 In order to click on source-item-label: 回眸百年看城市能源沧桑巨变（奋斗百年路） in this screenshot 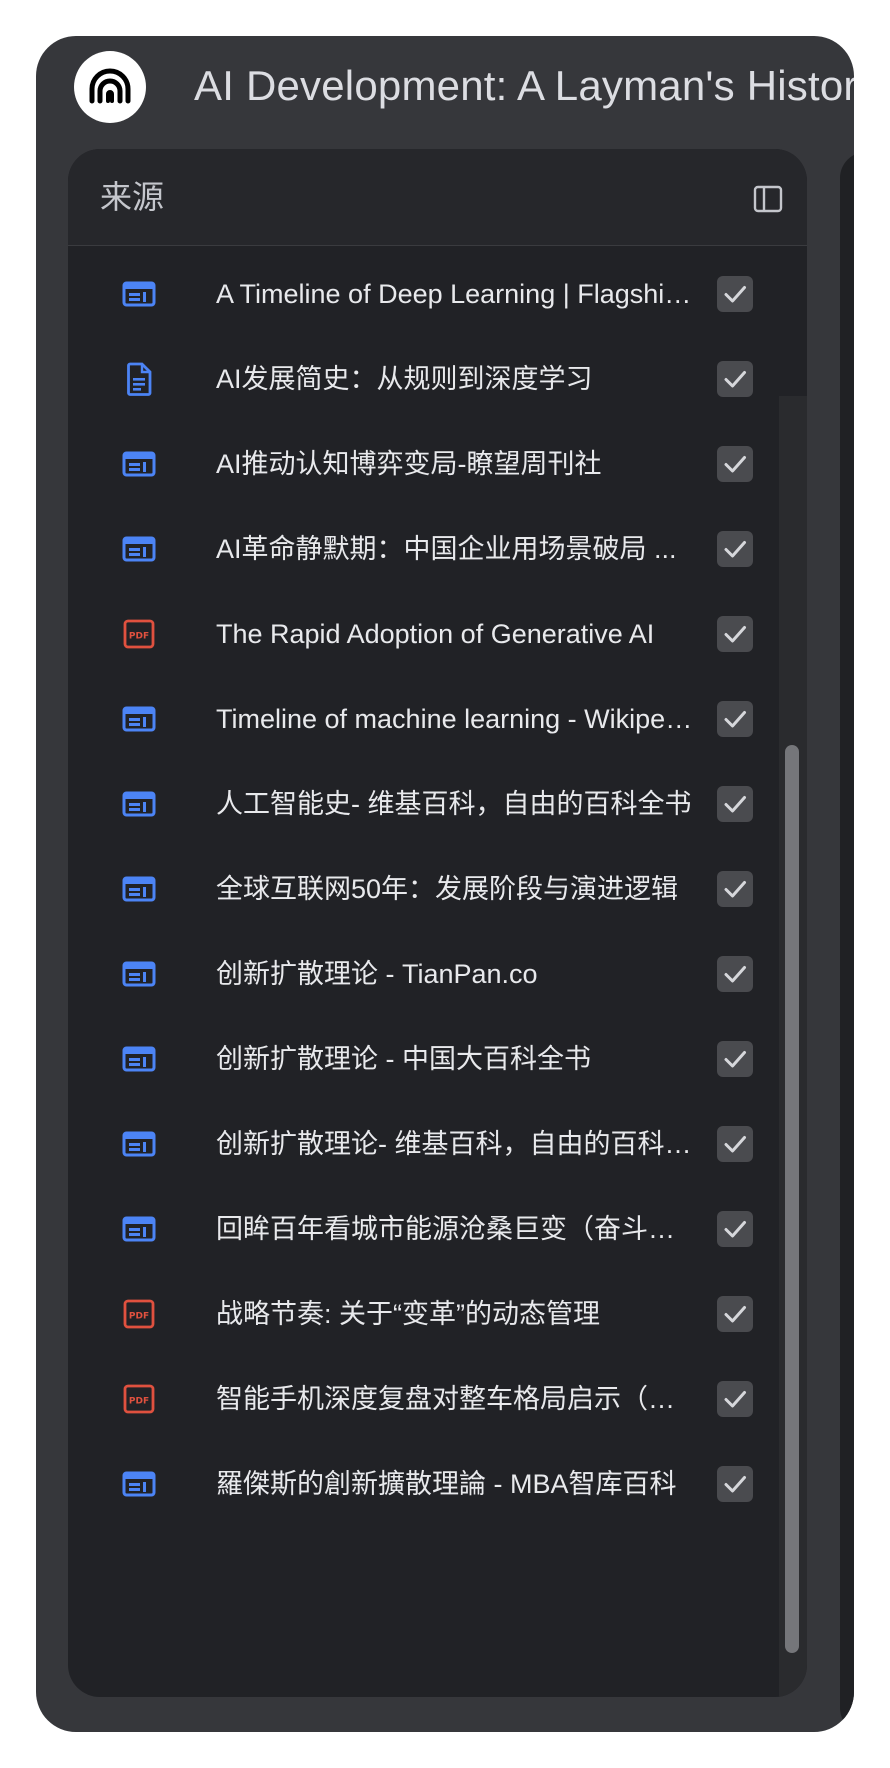, I will do `click(456, 1229)`.